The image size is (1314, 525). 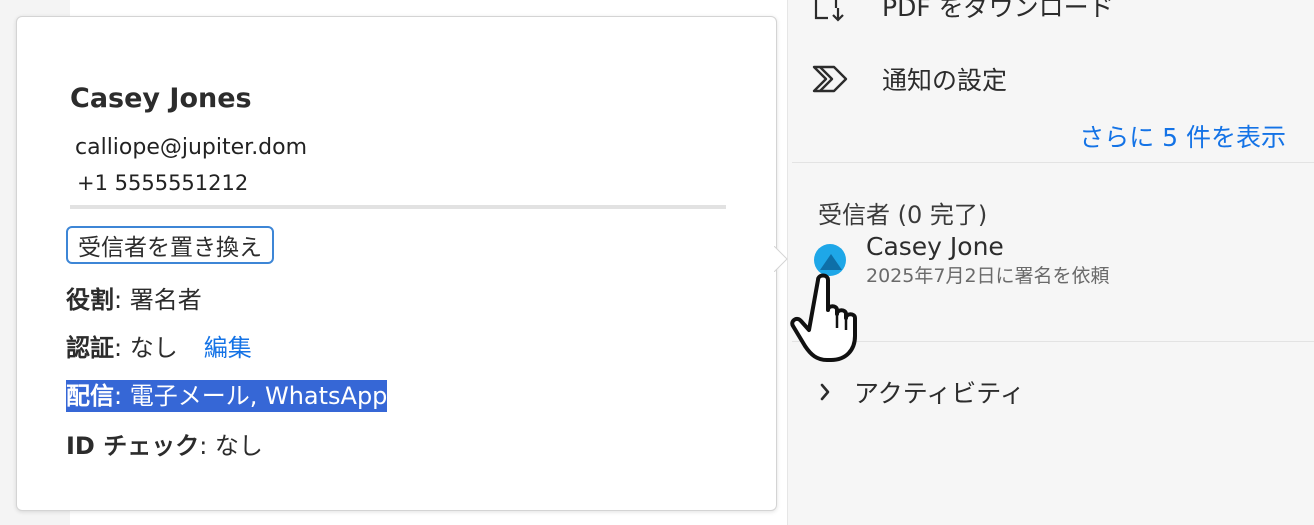 I want to click on activity-label: アクティビティ, so click(x=939, y=393).